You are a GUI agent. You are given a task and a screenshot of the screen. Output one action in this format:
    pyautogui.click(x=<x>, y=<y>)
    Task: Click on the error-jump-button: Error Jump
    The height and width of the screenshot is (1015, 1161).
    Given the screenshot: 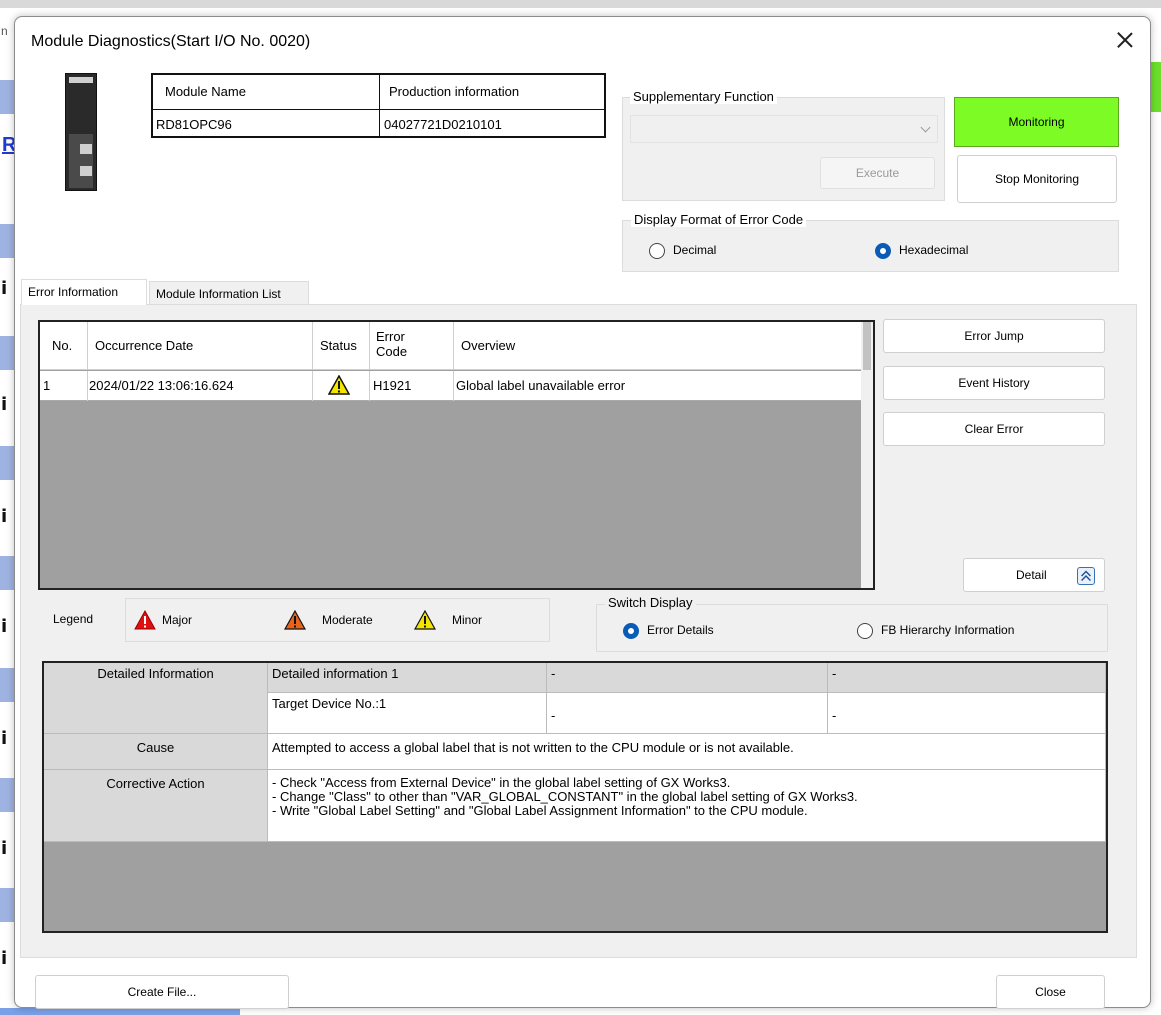 What is the action you would take?
    pyautogui.click(x=994, y=336)
    